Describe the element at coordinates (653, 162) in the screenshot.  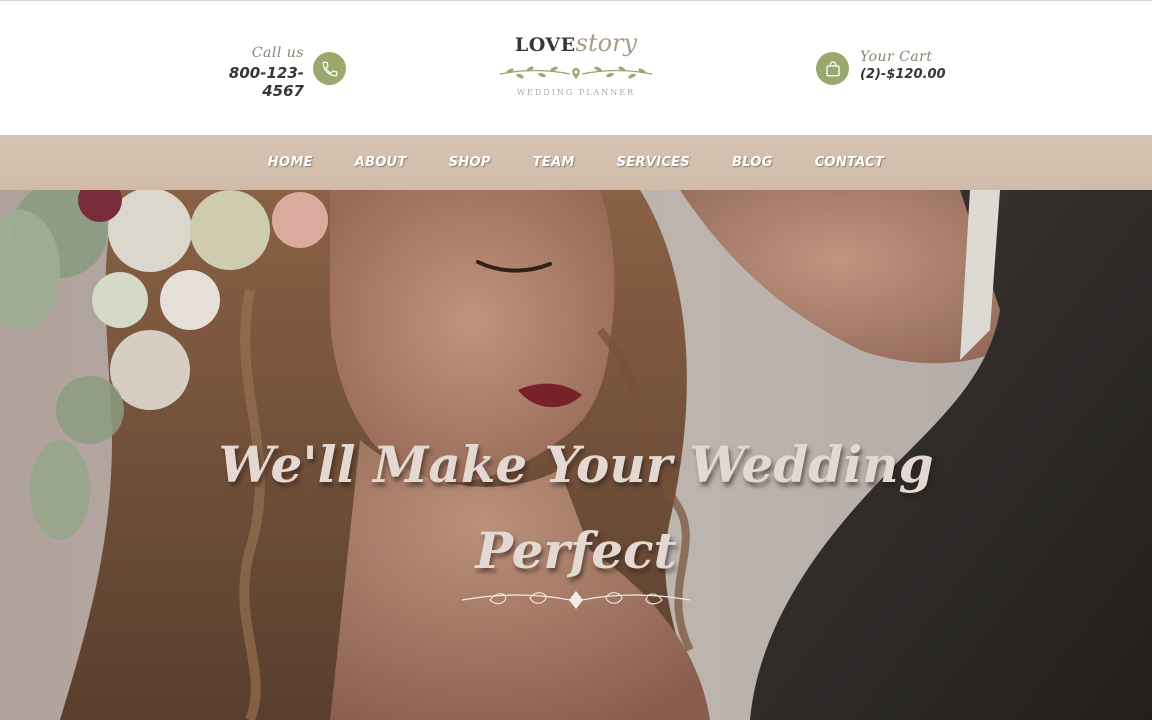
I see `nav-item-services: SERVICES` at that location.